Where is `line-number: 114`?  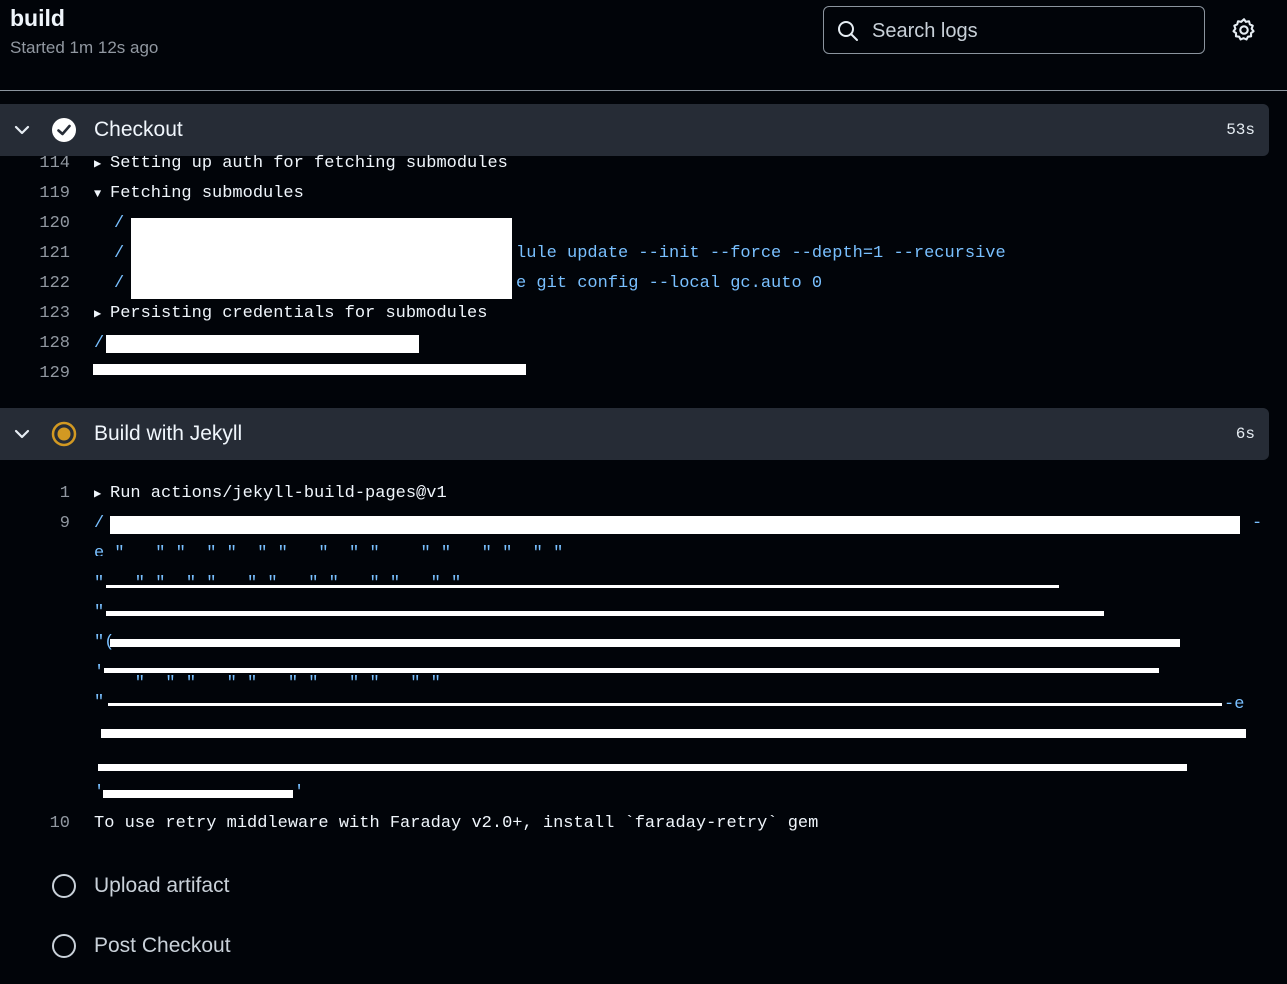
line-number: 114 is located at coordinates (35, 163).